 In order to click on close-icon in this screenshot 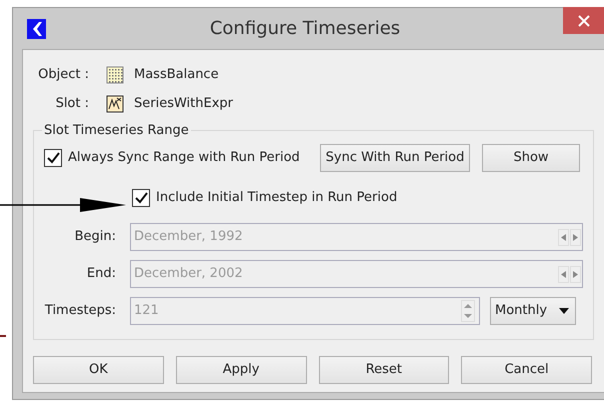, I will do `click(584, 20)`.